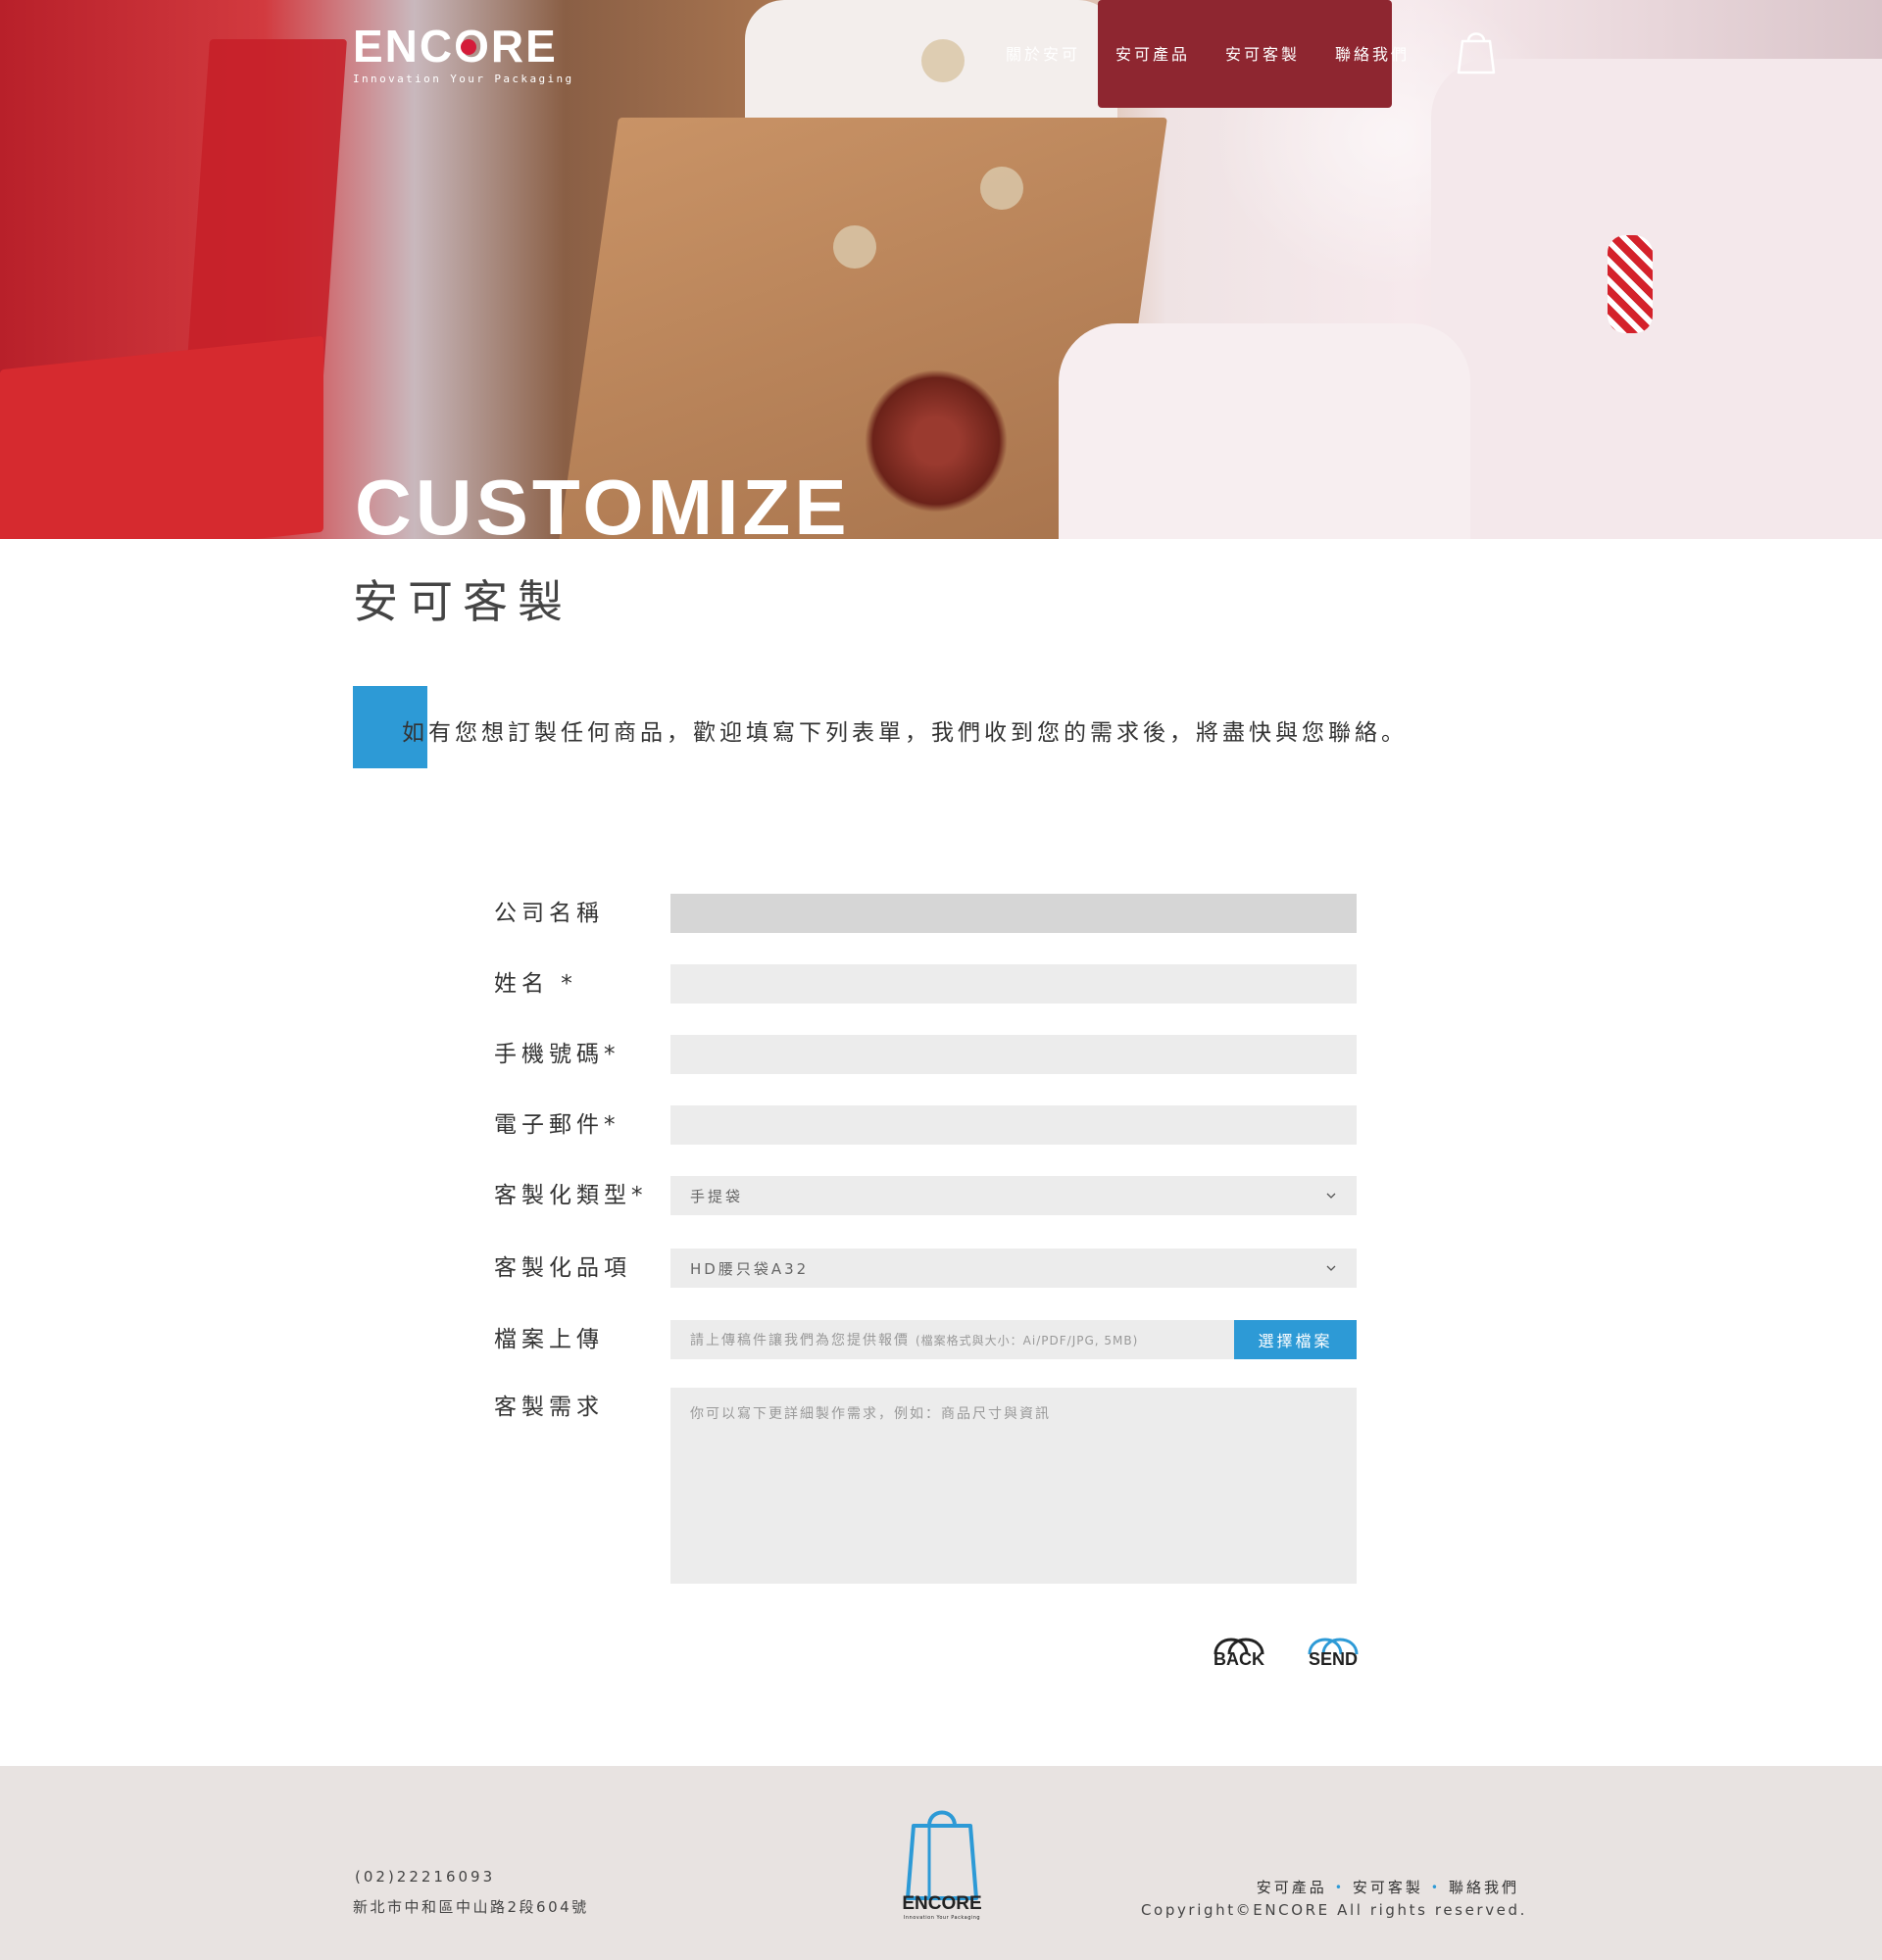 Image resolution: width=1882 pixels, height=1960 pixels. I want to click on footer-phone: (02)22216093, so click(426, 1877).